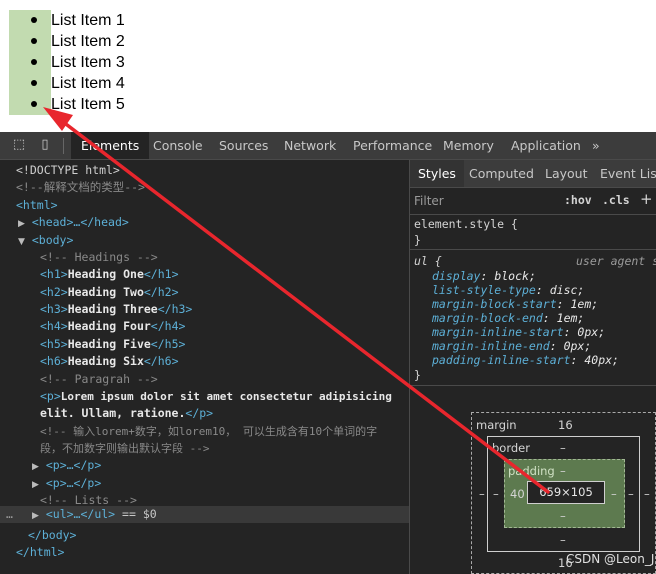 The height and width of the screenshot is (574, 656). I want to click on h3-node: <h3>Heading Three</h3>, so click(116, 309).